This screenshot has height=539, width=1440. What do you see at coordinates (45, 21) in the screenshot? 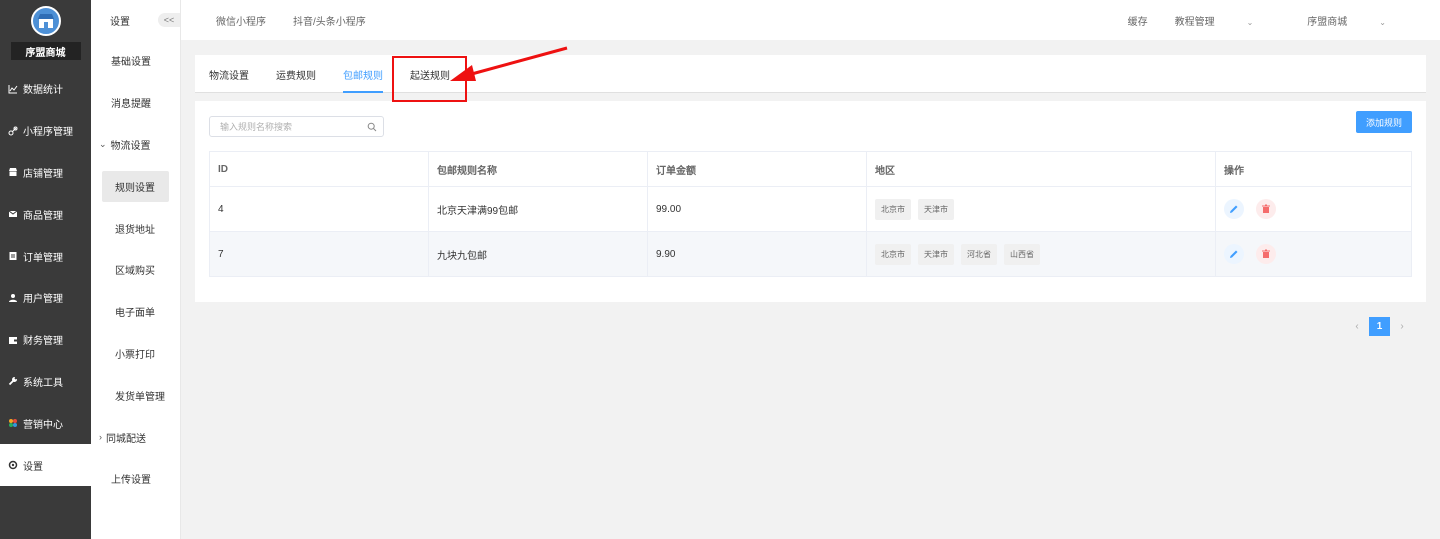
I see `shop-logo` at bounding box center [45, 21].